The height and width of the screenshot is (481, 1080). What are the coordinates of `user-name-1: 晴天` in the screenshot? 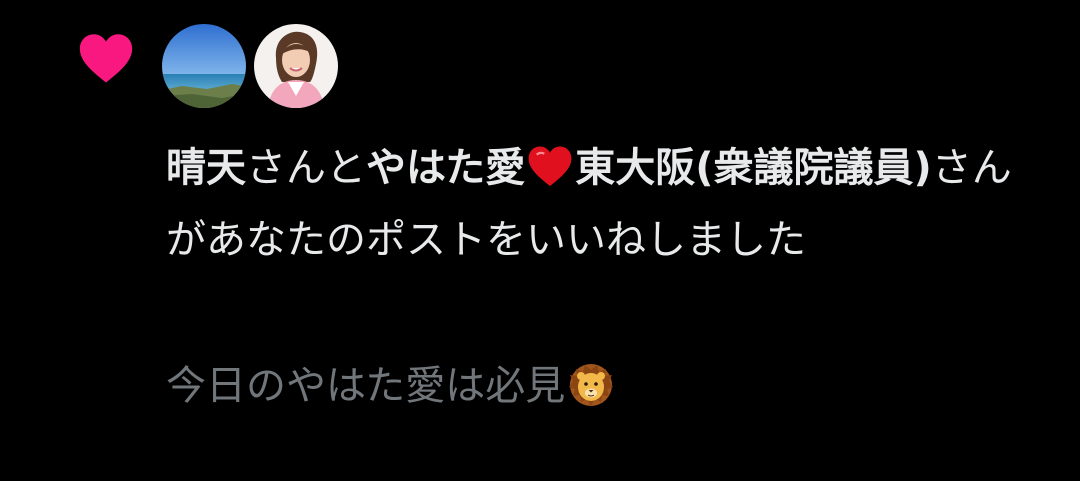 It's located at (206, 168).